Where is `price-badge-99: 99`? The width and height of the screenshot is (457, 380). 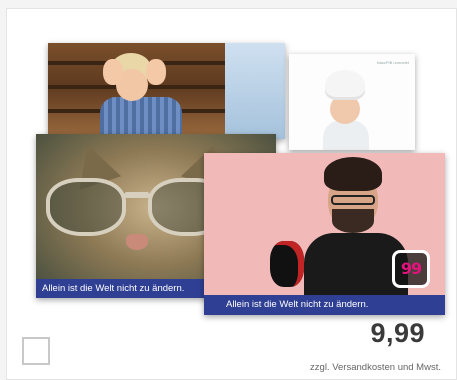
price-badge-99: 99 is located at coordinates (411, 269).